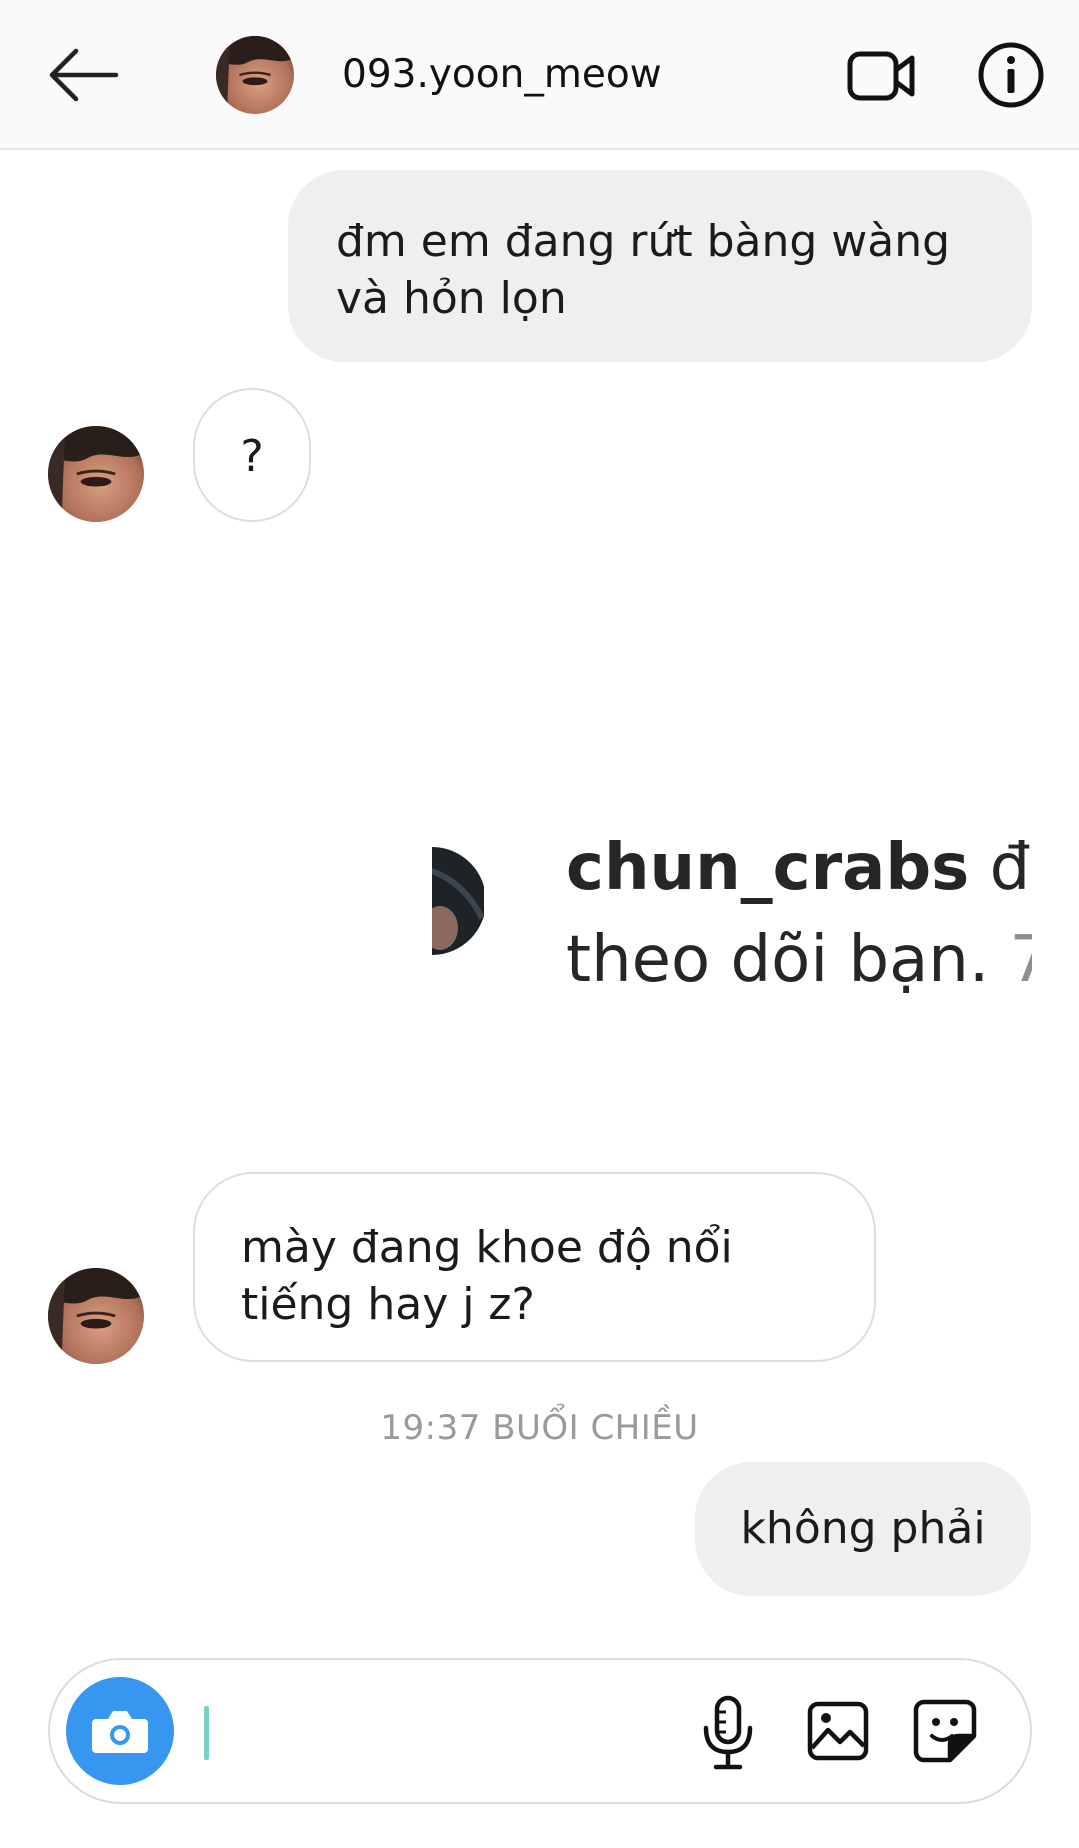 Image resolution: width=1079 pixels, height=1848 pixels. What do you see at coordinates (85, 75) in the screenshot?
I see `back-arrow-icon` at bounding box center [85, 75].